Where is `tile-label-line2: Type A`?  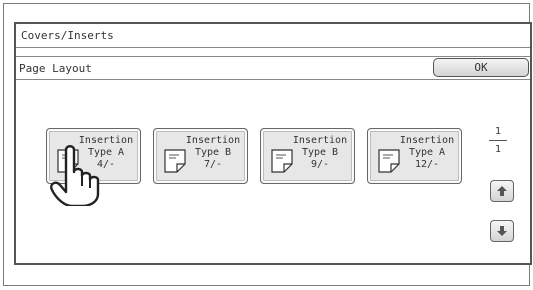
tile-label-line2: Type A is located at coordinates (427, 152).